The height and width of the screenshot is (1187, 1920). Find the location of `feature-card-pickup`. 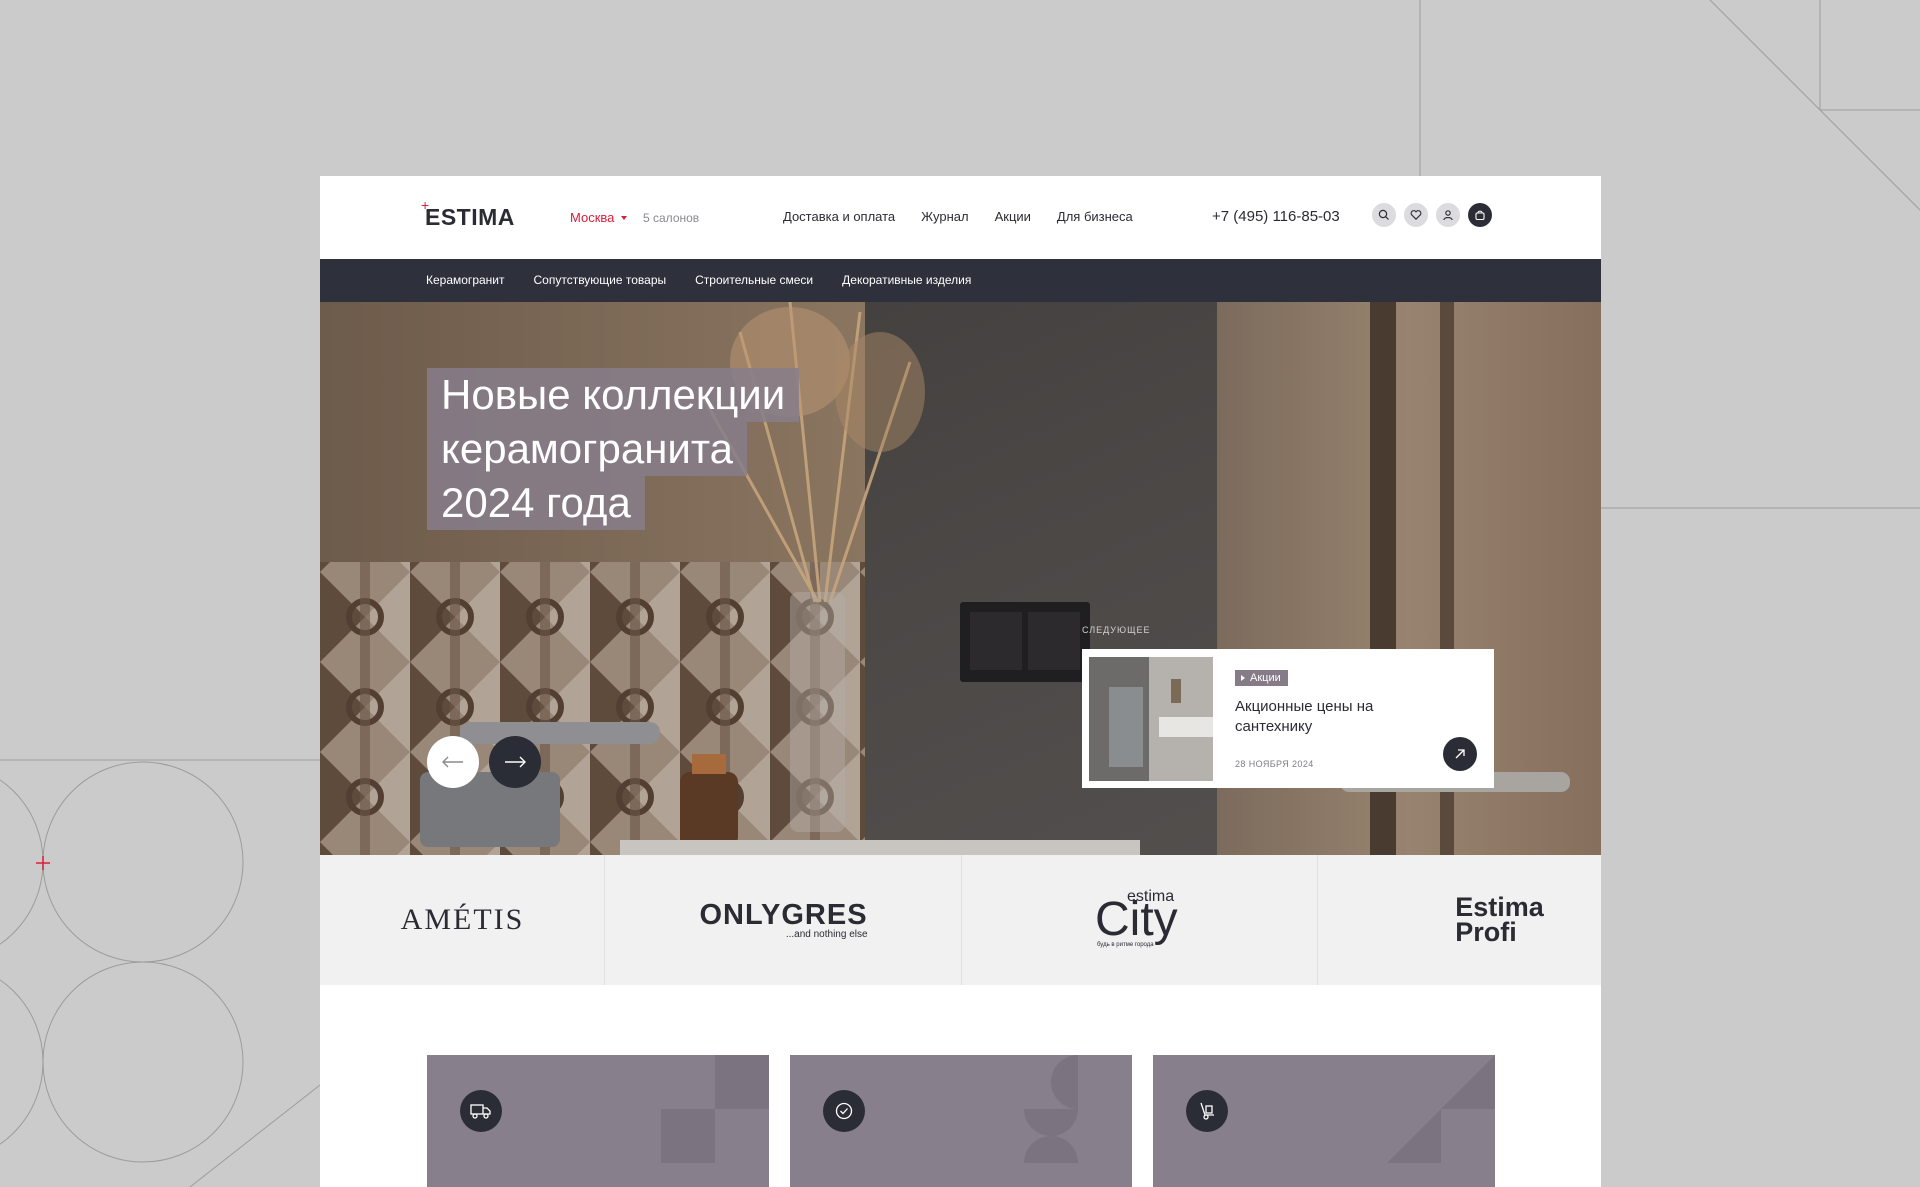

feature-card-pickup is located at coordinates (1324, 1121).